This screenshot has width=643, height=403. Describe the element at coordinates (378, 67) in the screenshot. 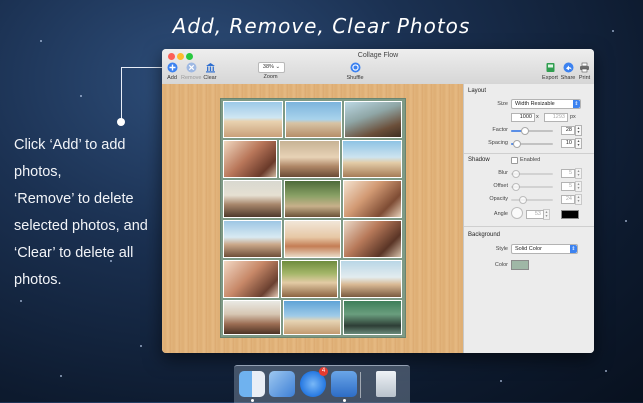

I see `titlebar: Collage Flow Add Remove Clear 38% ⌄ Zoom` at that location.